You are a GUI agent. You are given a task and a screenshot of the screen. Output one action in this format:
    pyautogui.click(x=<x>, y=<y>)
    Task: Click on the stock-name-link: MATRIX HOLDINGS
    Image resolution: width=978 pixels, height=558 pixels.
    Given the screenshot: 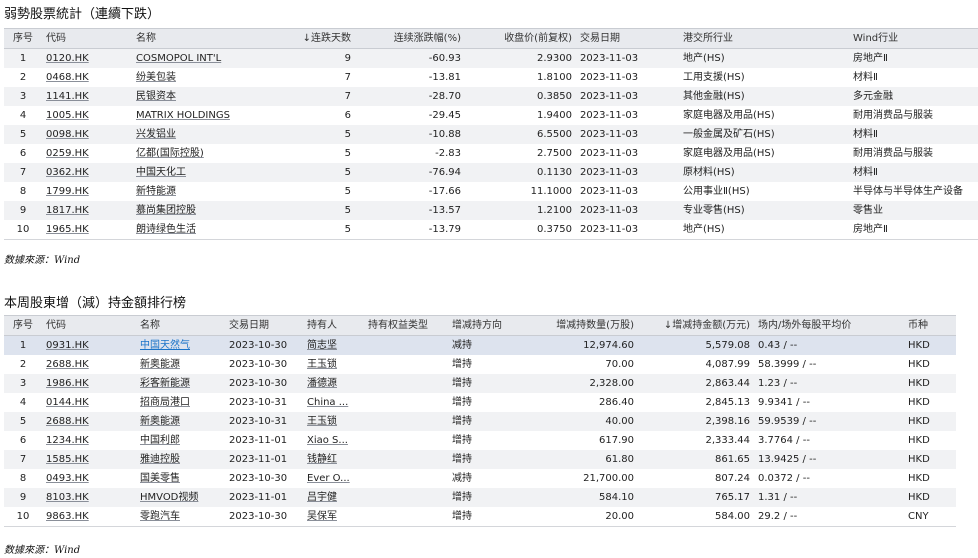 What is the action you would take?
    pyautogui.click(x=183, y=115)
    